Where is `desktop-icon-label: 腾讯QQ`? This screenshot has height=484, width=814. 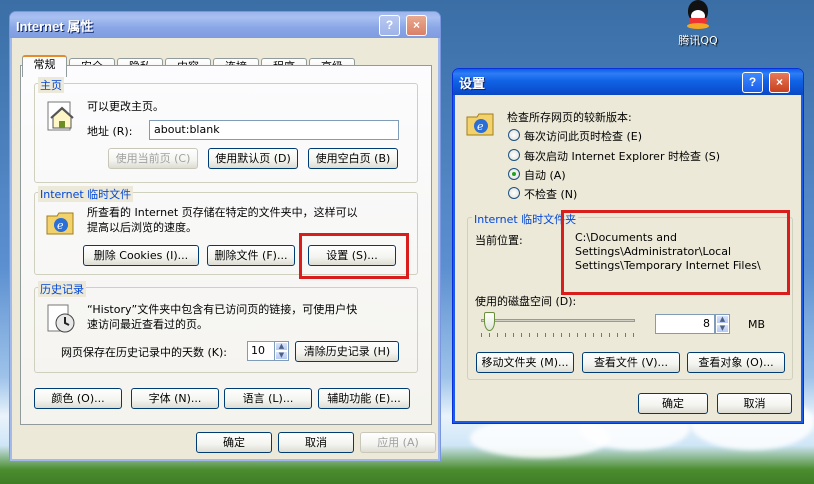
desktop-icon-label: 腾讯QQ is located at coordinates (698, 40).